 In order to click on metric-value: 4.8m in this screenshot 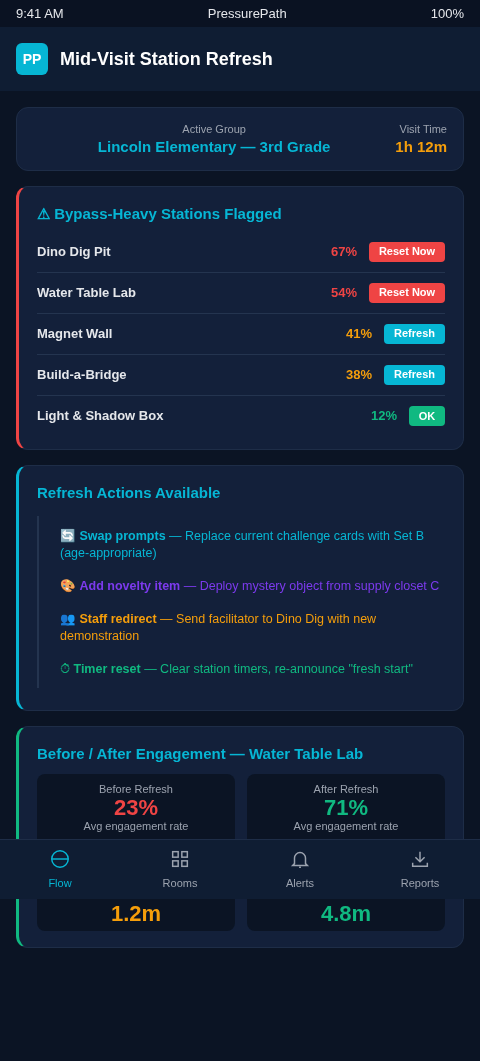, I will do `click(346, 913)`.